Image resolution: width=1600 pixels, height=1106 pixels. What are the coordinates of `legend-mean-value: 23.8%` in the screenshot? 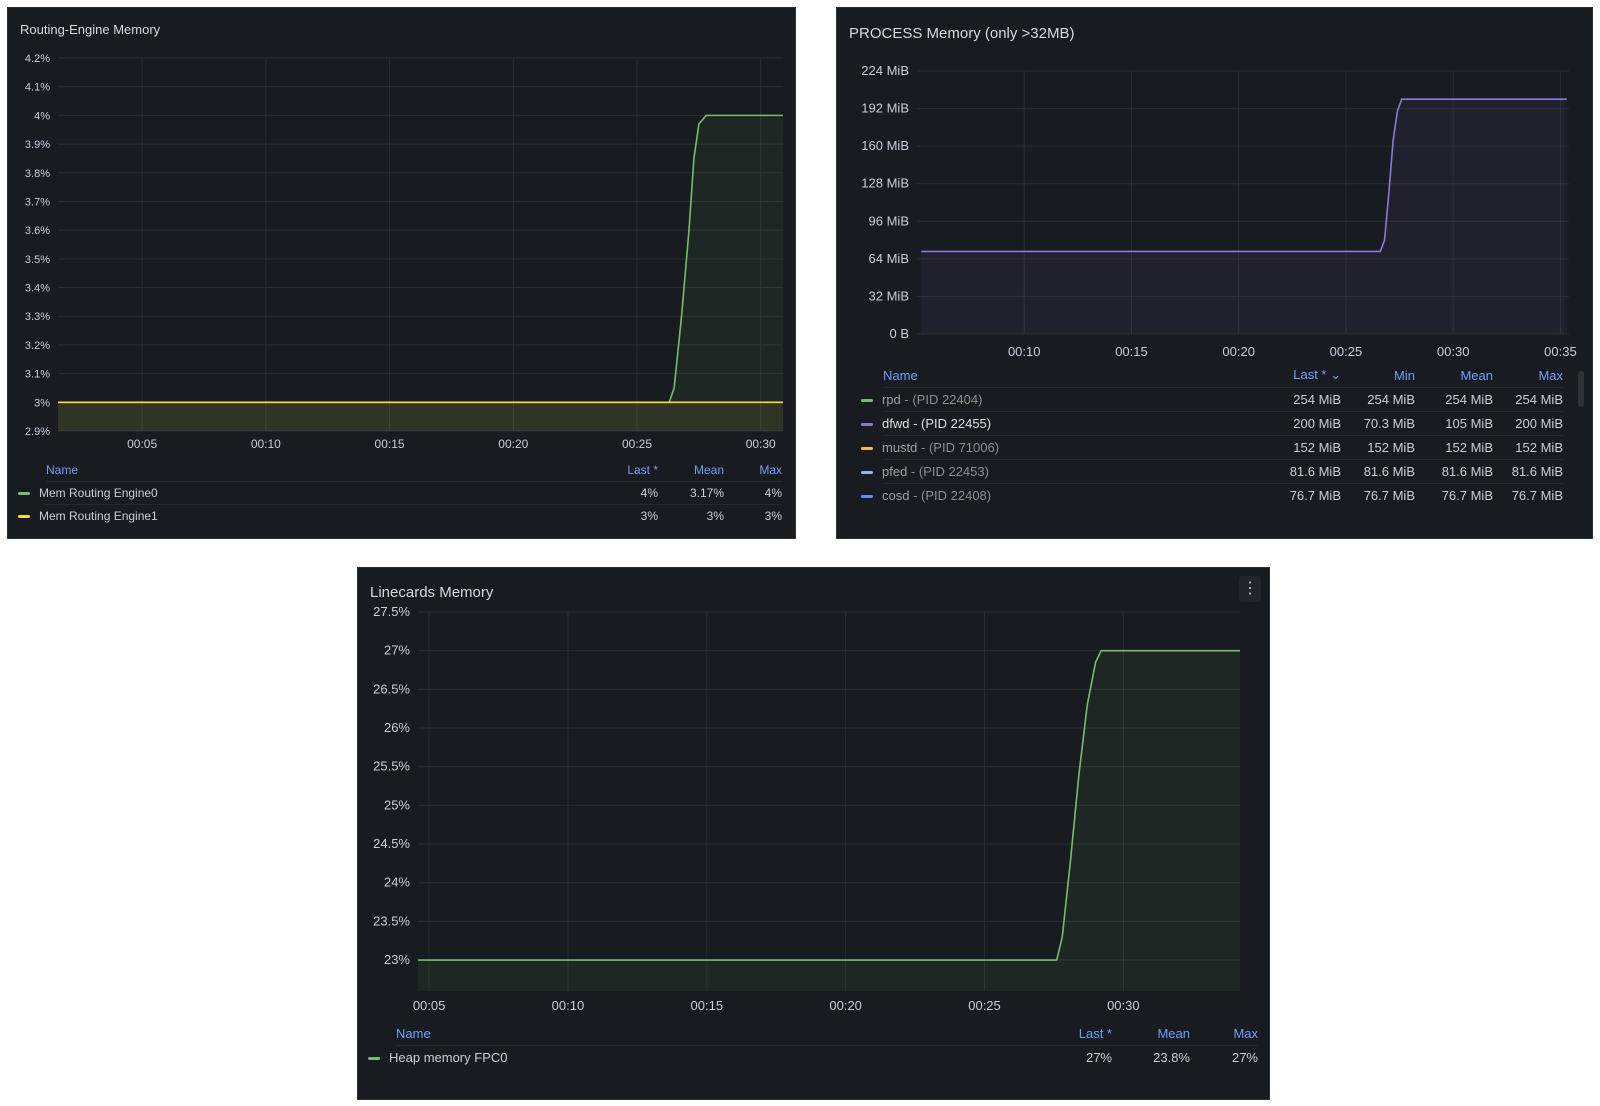 It's located at (1151, 1057).